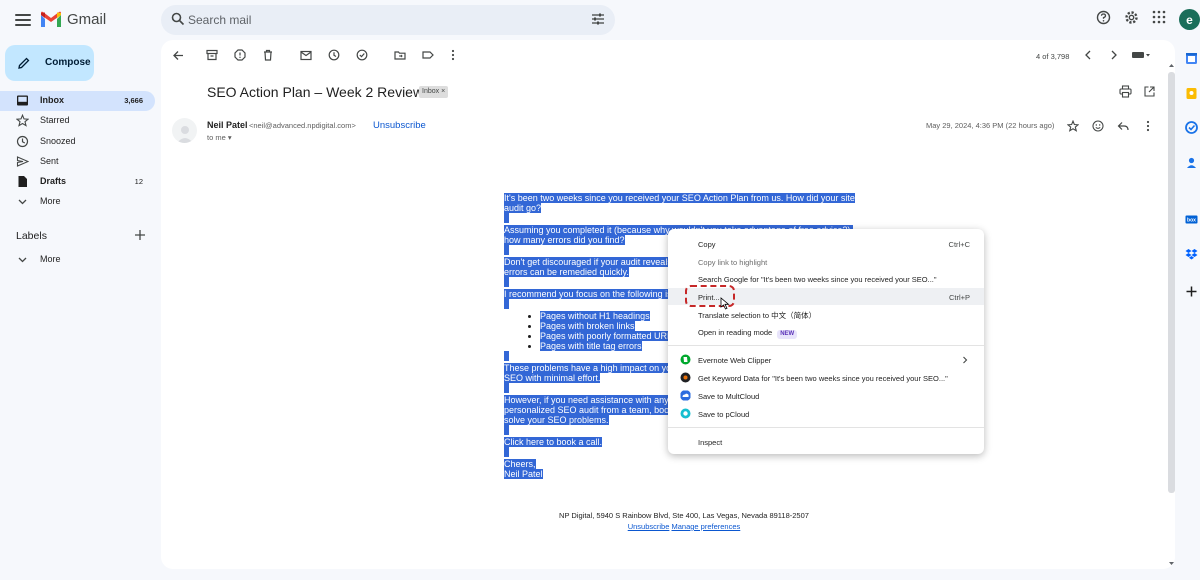  What do you see at coordinates (22, 100) in the screenshot?
I see `inbox-icon` at bounding box center [22, 100].